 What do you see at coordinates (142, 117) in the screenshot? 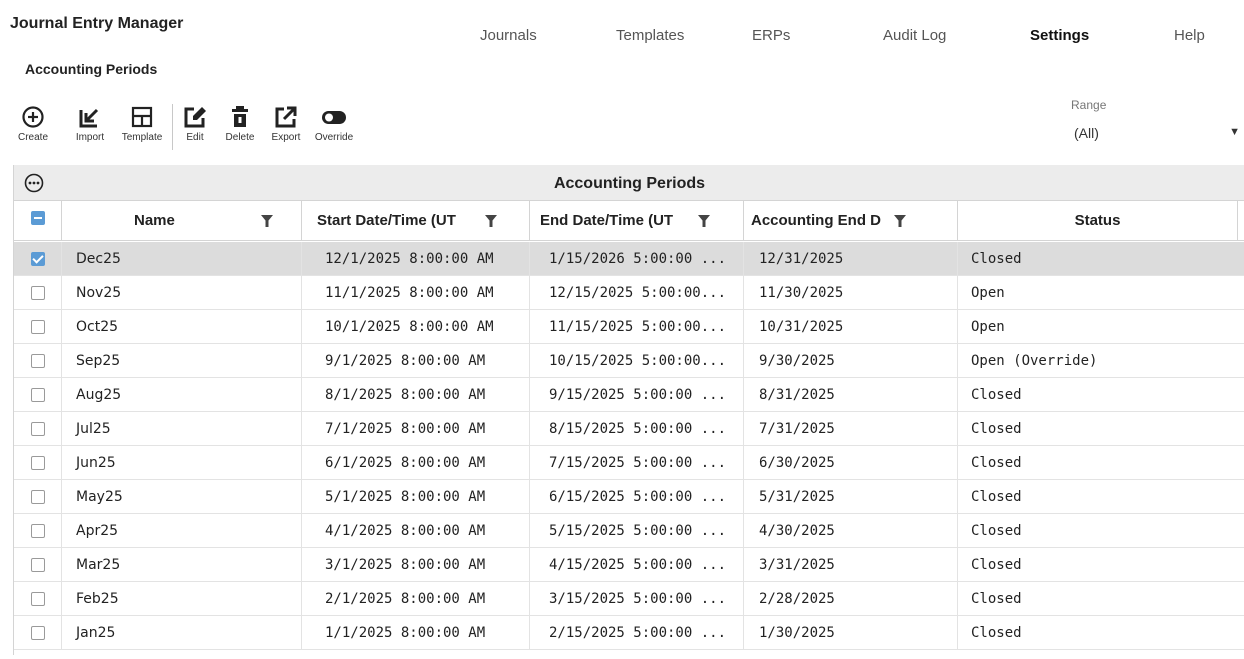
I see `template-grid-icon` at bounding box center [142, 117].